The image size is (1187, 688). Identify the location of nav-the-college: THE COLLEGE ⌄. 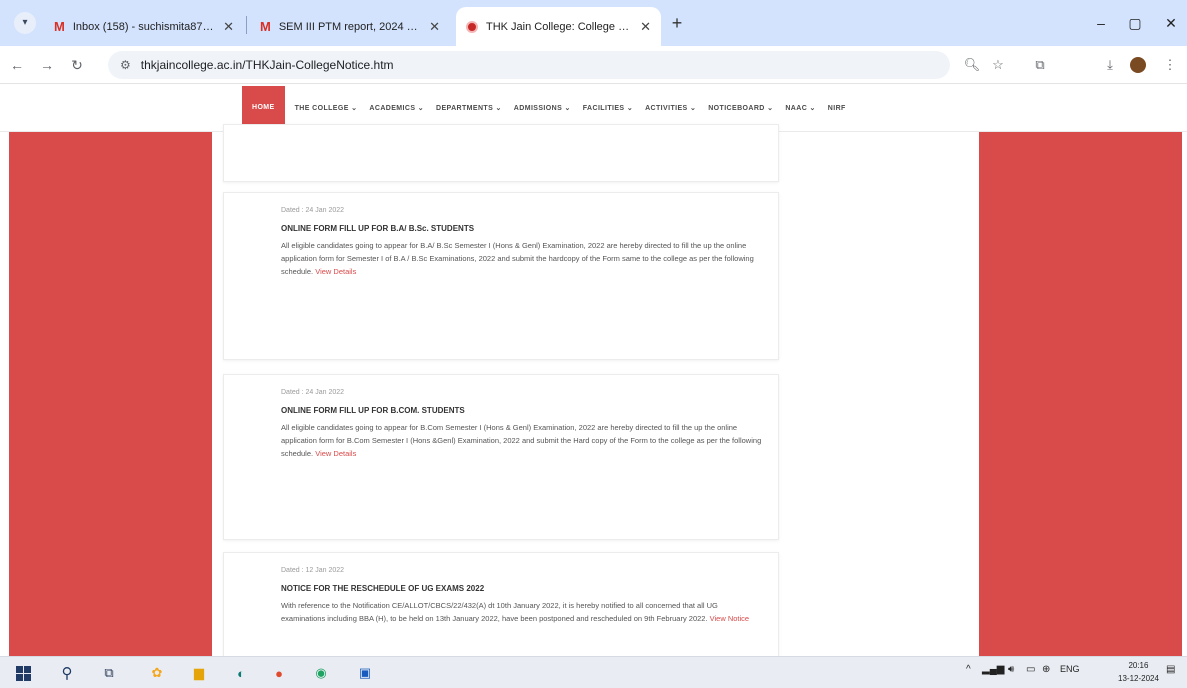
(326, 108).